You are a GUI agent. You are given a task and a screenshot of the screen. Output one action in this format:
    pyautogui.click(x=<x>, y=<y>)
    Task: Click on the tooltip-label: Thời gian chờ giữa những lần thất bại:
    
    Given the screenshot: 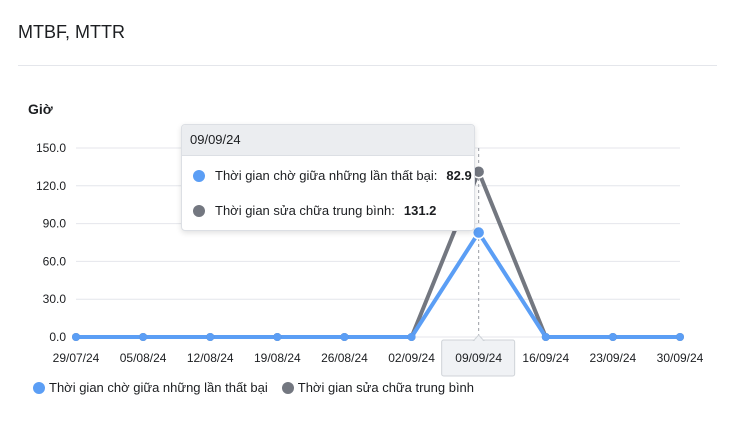 What is the action you would take?
    pyautogui.click(x=326, y=175)
    